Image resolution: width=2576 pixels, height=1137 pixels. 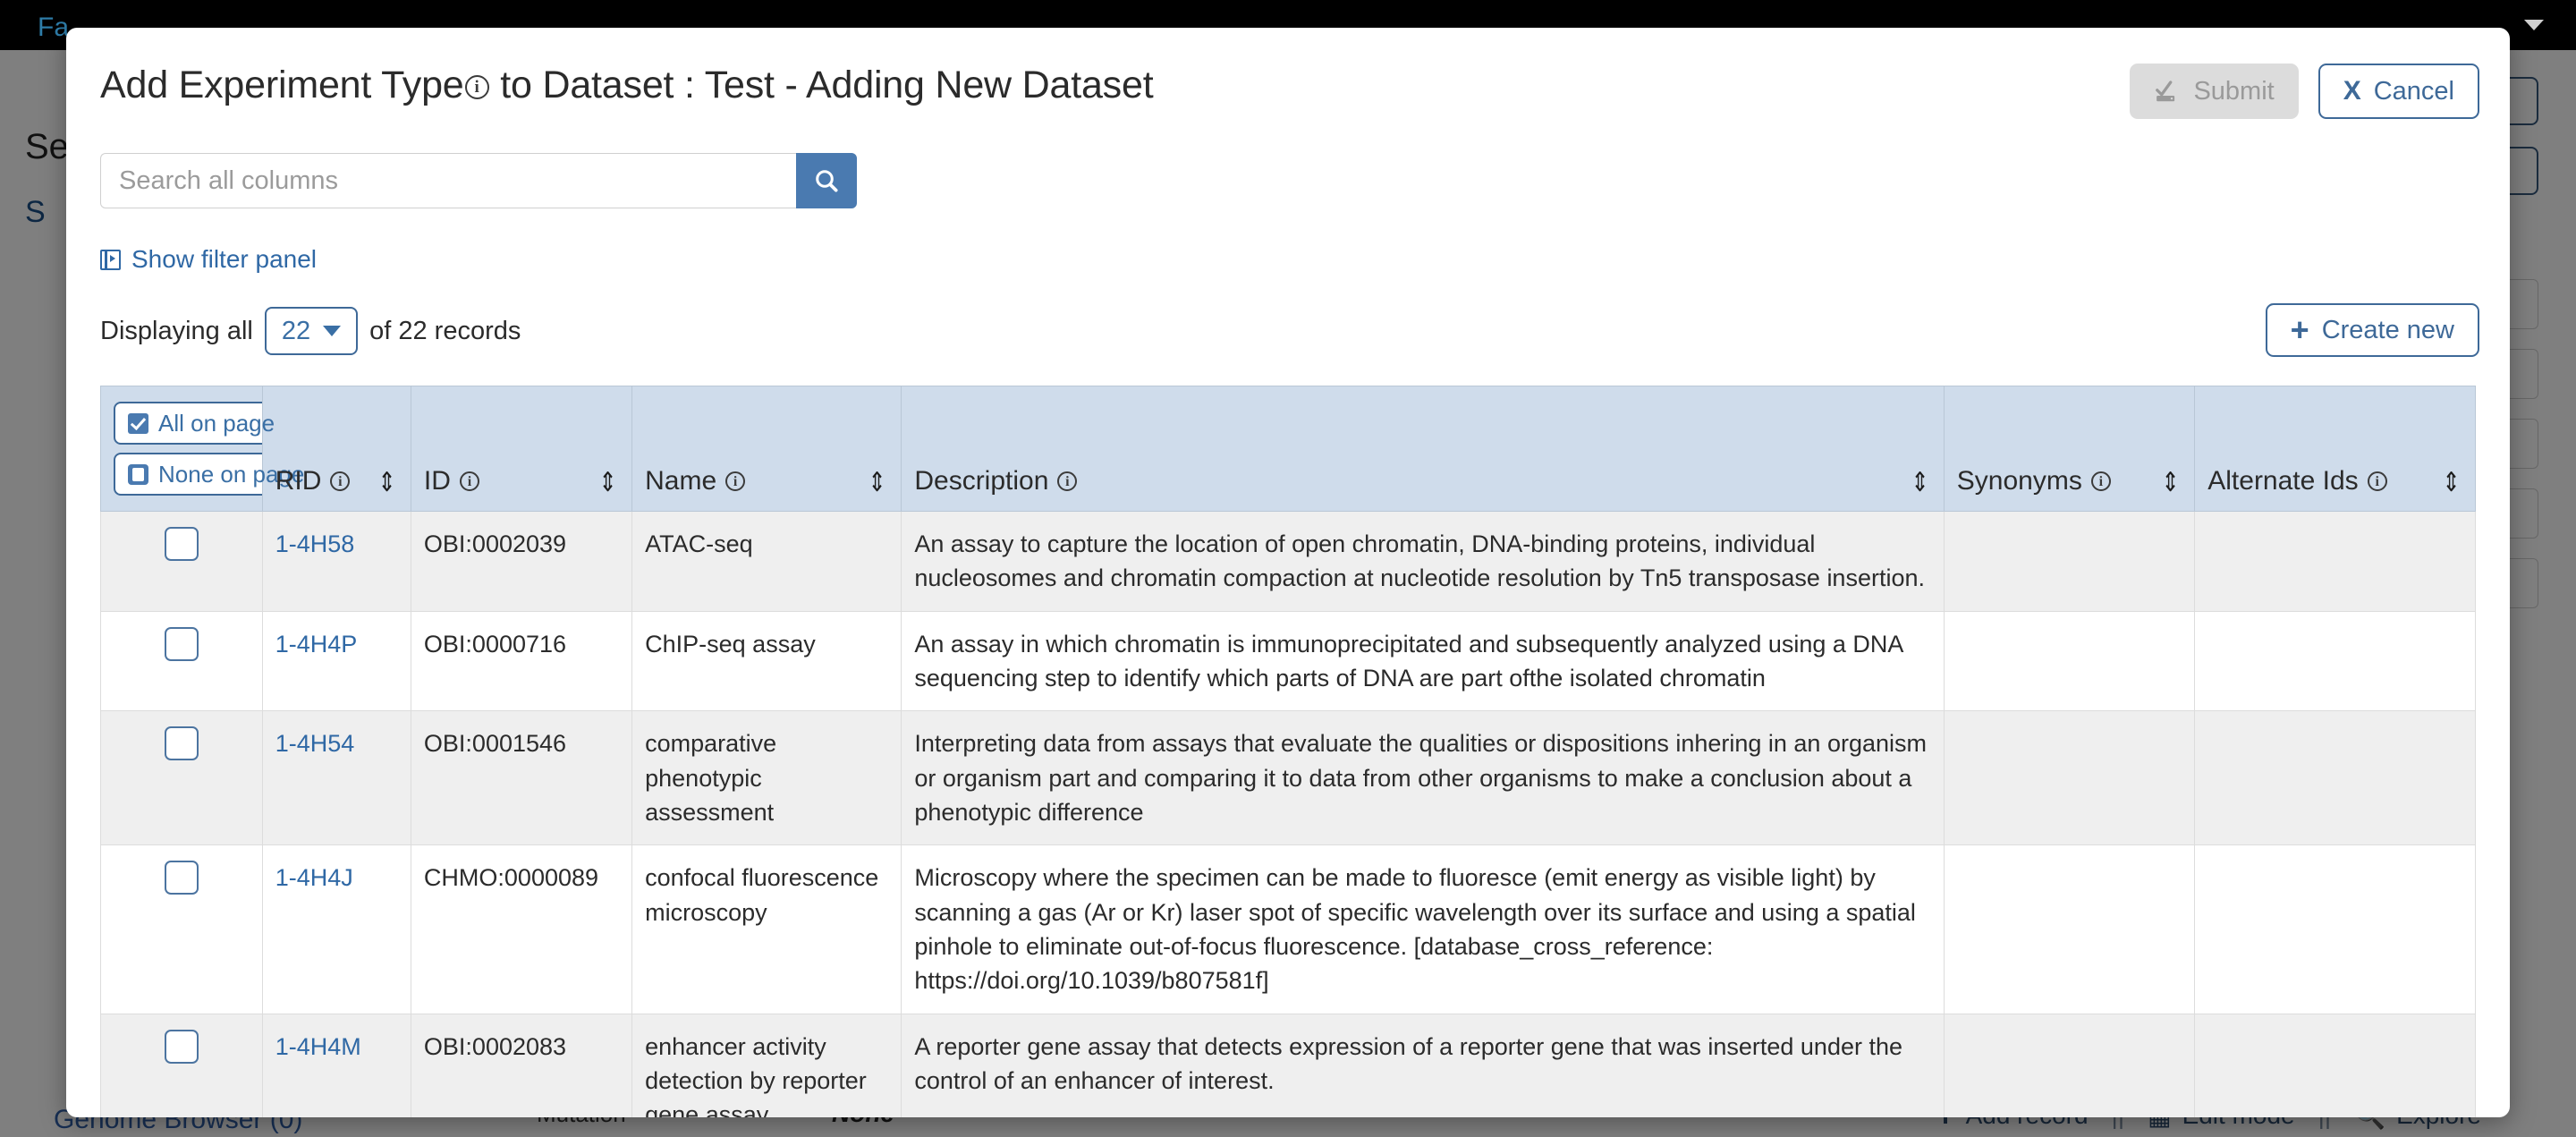 What do you see at coordinates (176, 330) in the screenshot?
I see `displaying-prefix: Displaying all` at bounding box center [176, 330].